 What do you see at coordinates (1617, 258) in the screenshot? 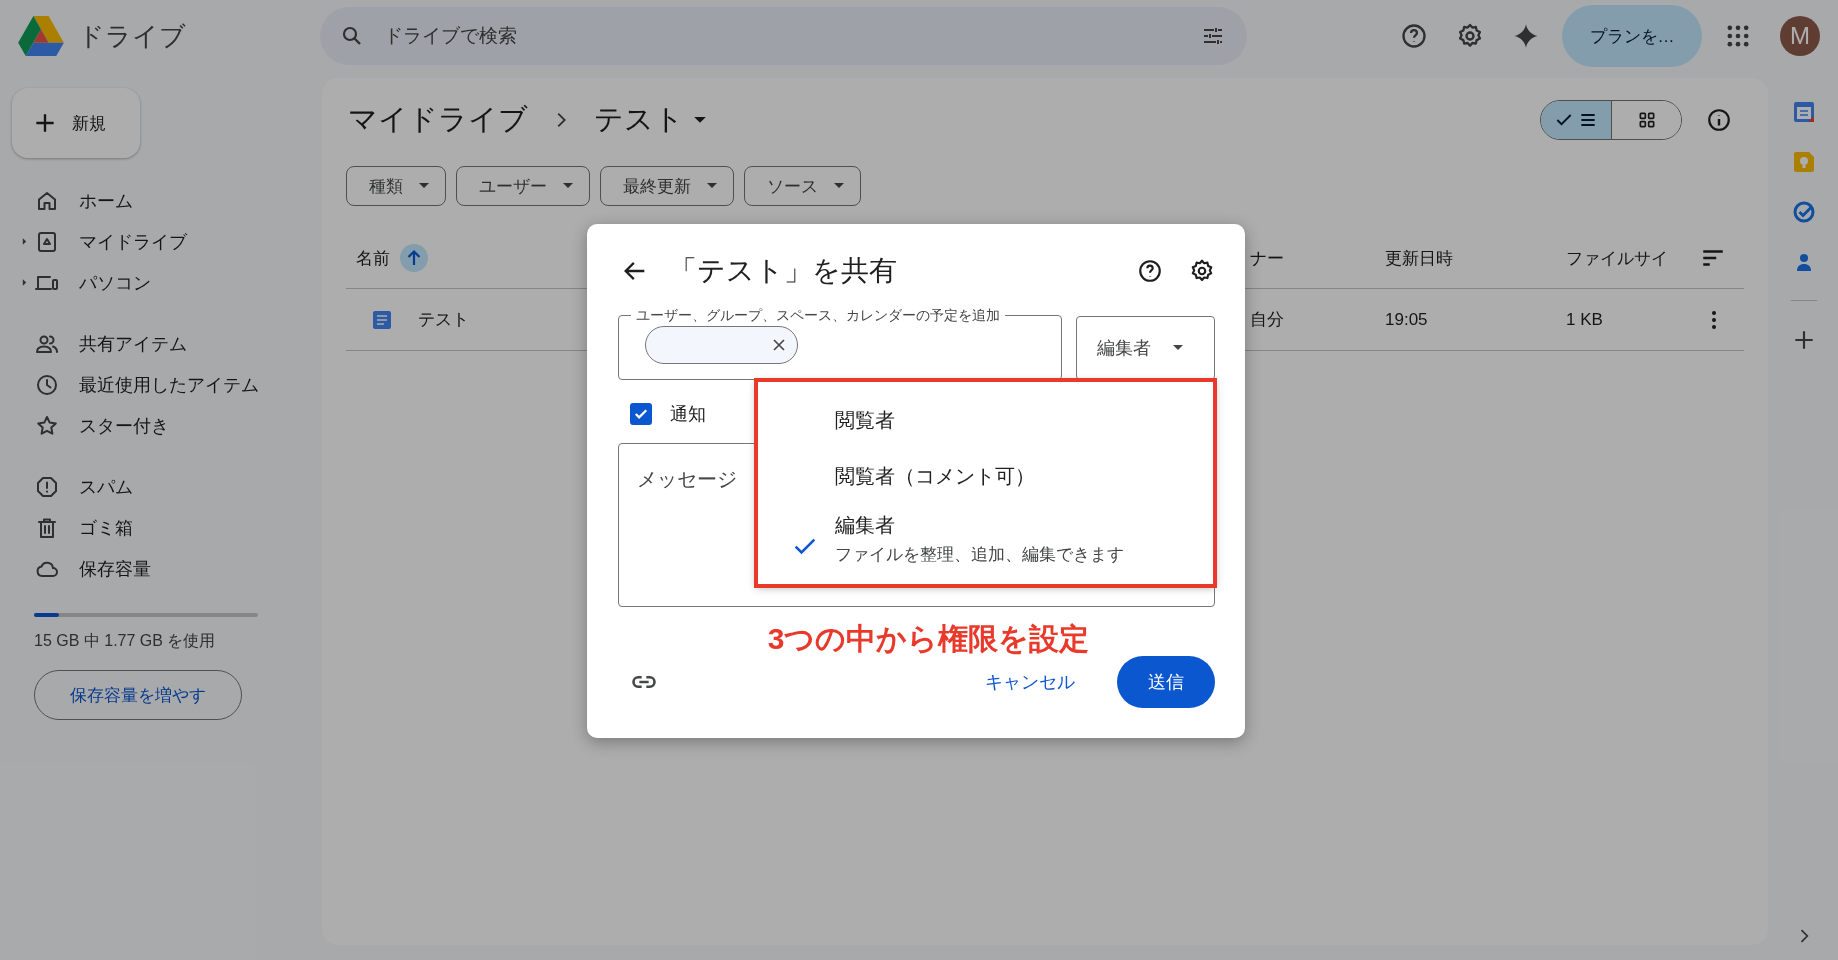
I see `column-header: ファイルサイ` at bounding box center [1617, 258].